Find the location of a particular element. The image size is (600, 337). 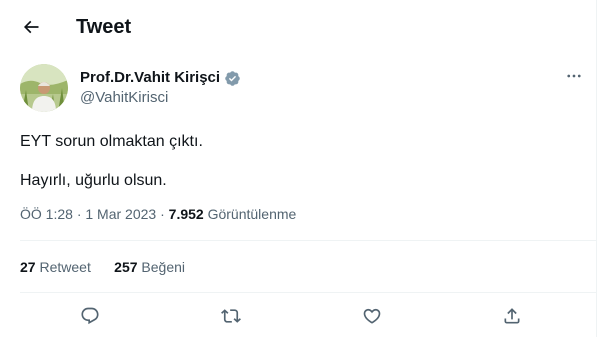

reply-icon is located at coordinates (90, 316).